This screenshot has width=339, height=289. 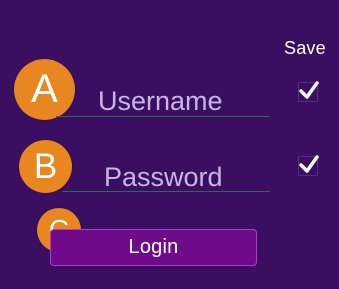 What do you see at coordinates (160, 101) in the screenshot?
I see `username-placeholder: Username` at bounding box center [160, 101].